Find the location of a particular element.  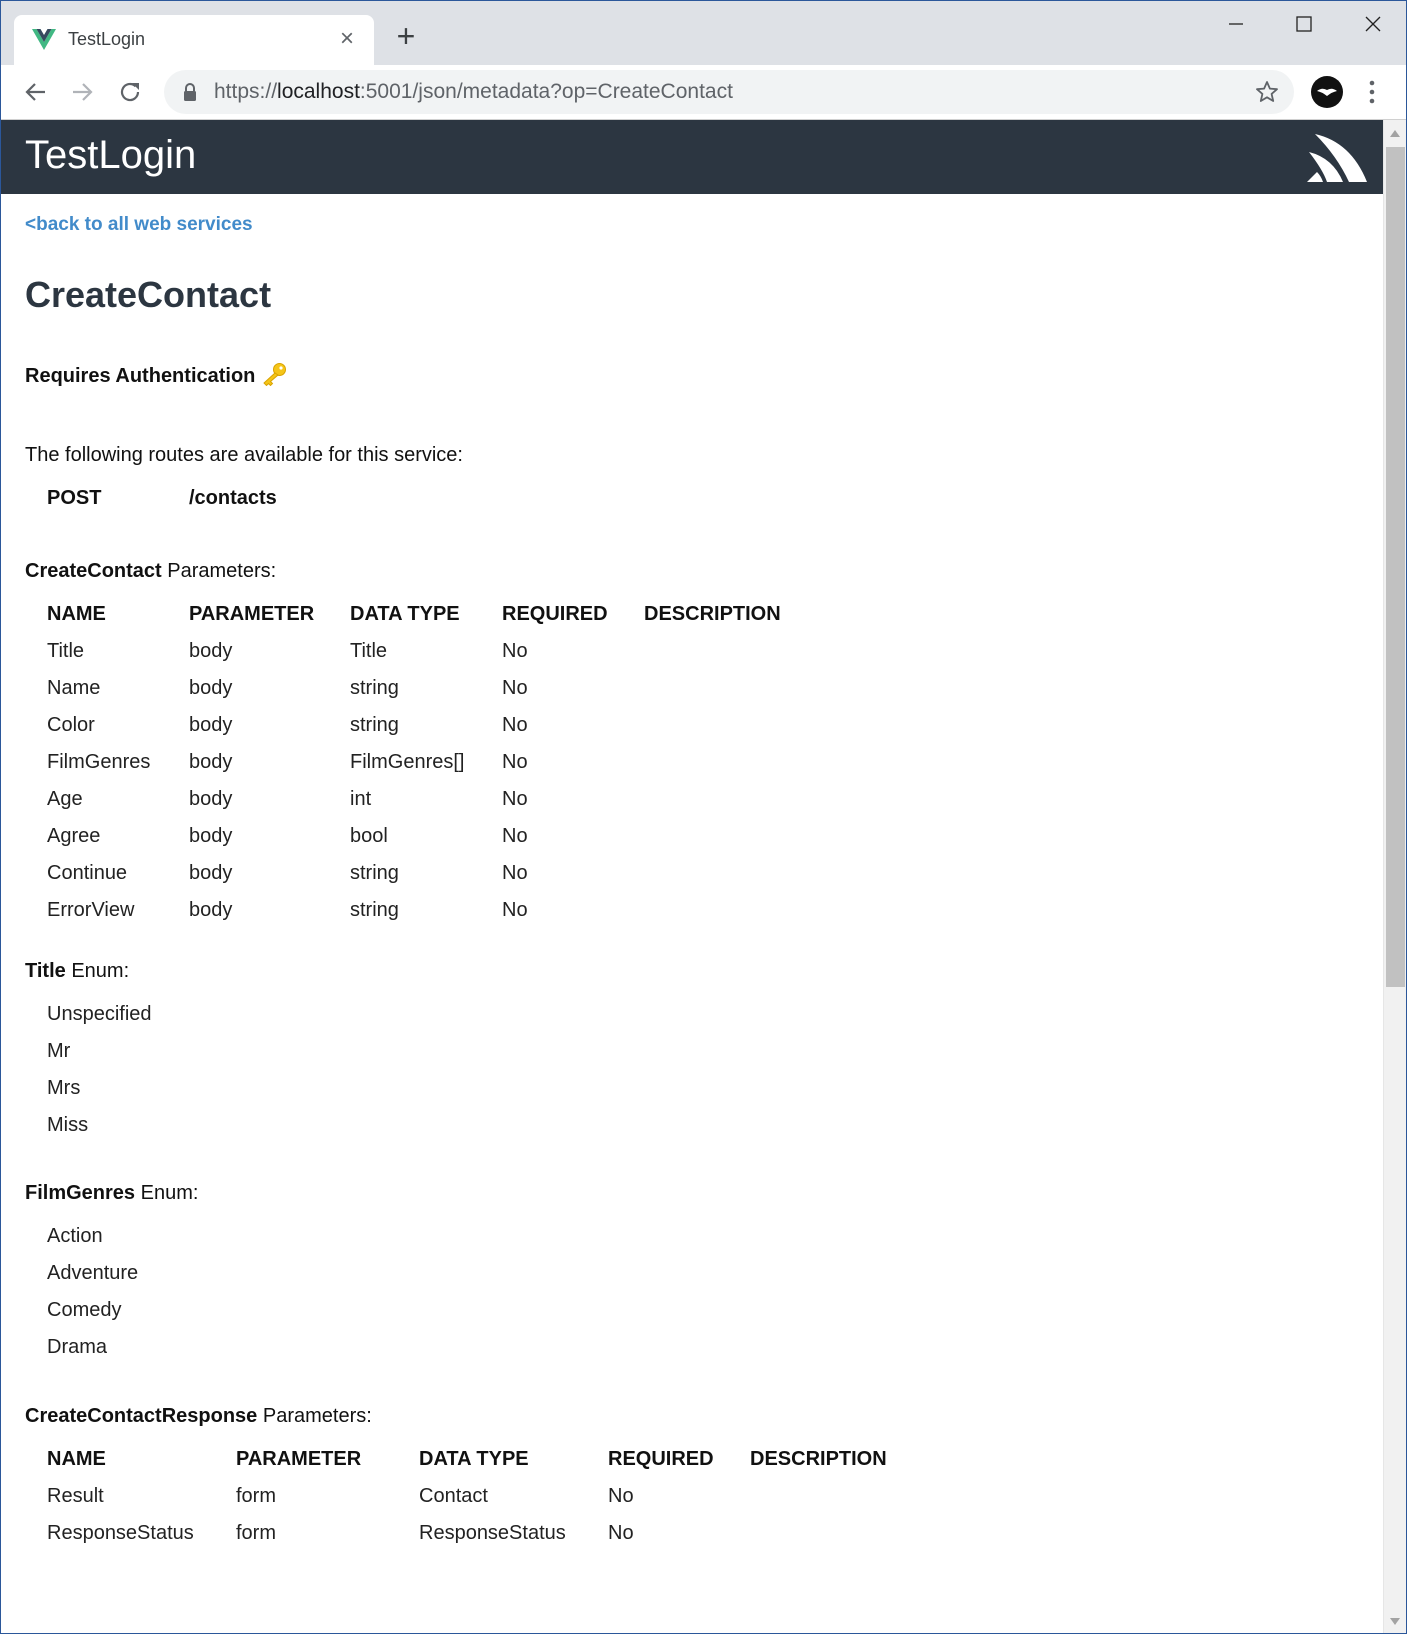

tab-title: TestLogin is located at coordinates (107, 39).